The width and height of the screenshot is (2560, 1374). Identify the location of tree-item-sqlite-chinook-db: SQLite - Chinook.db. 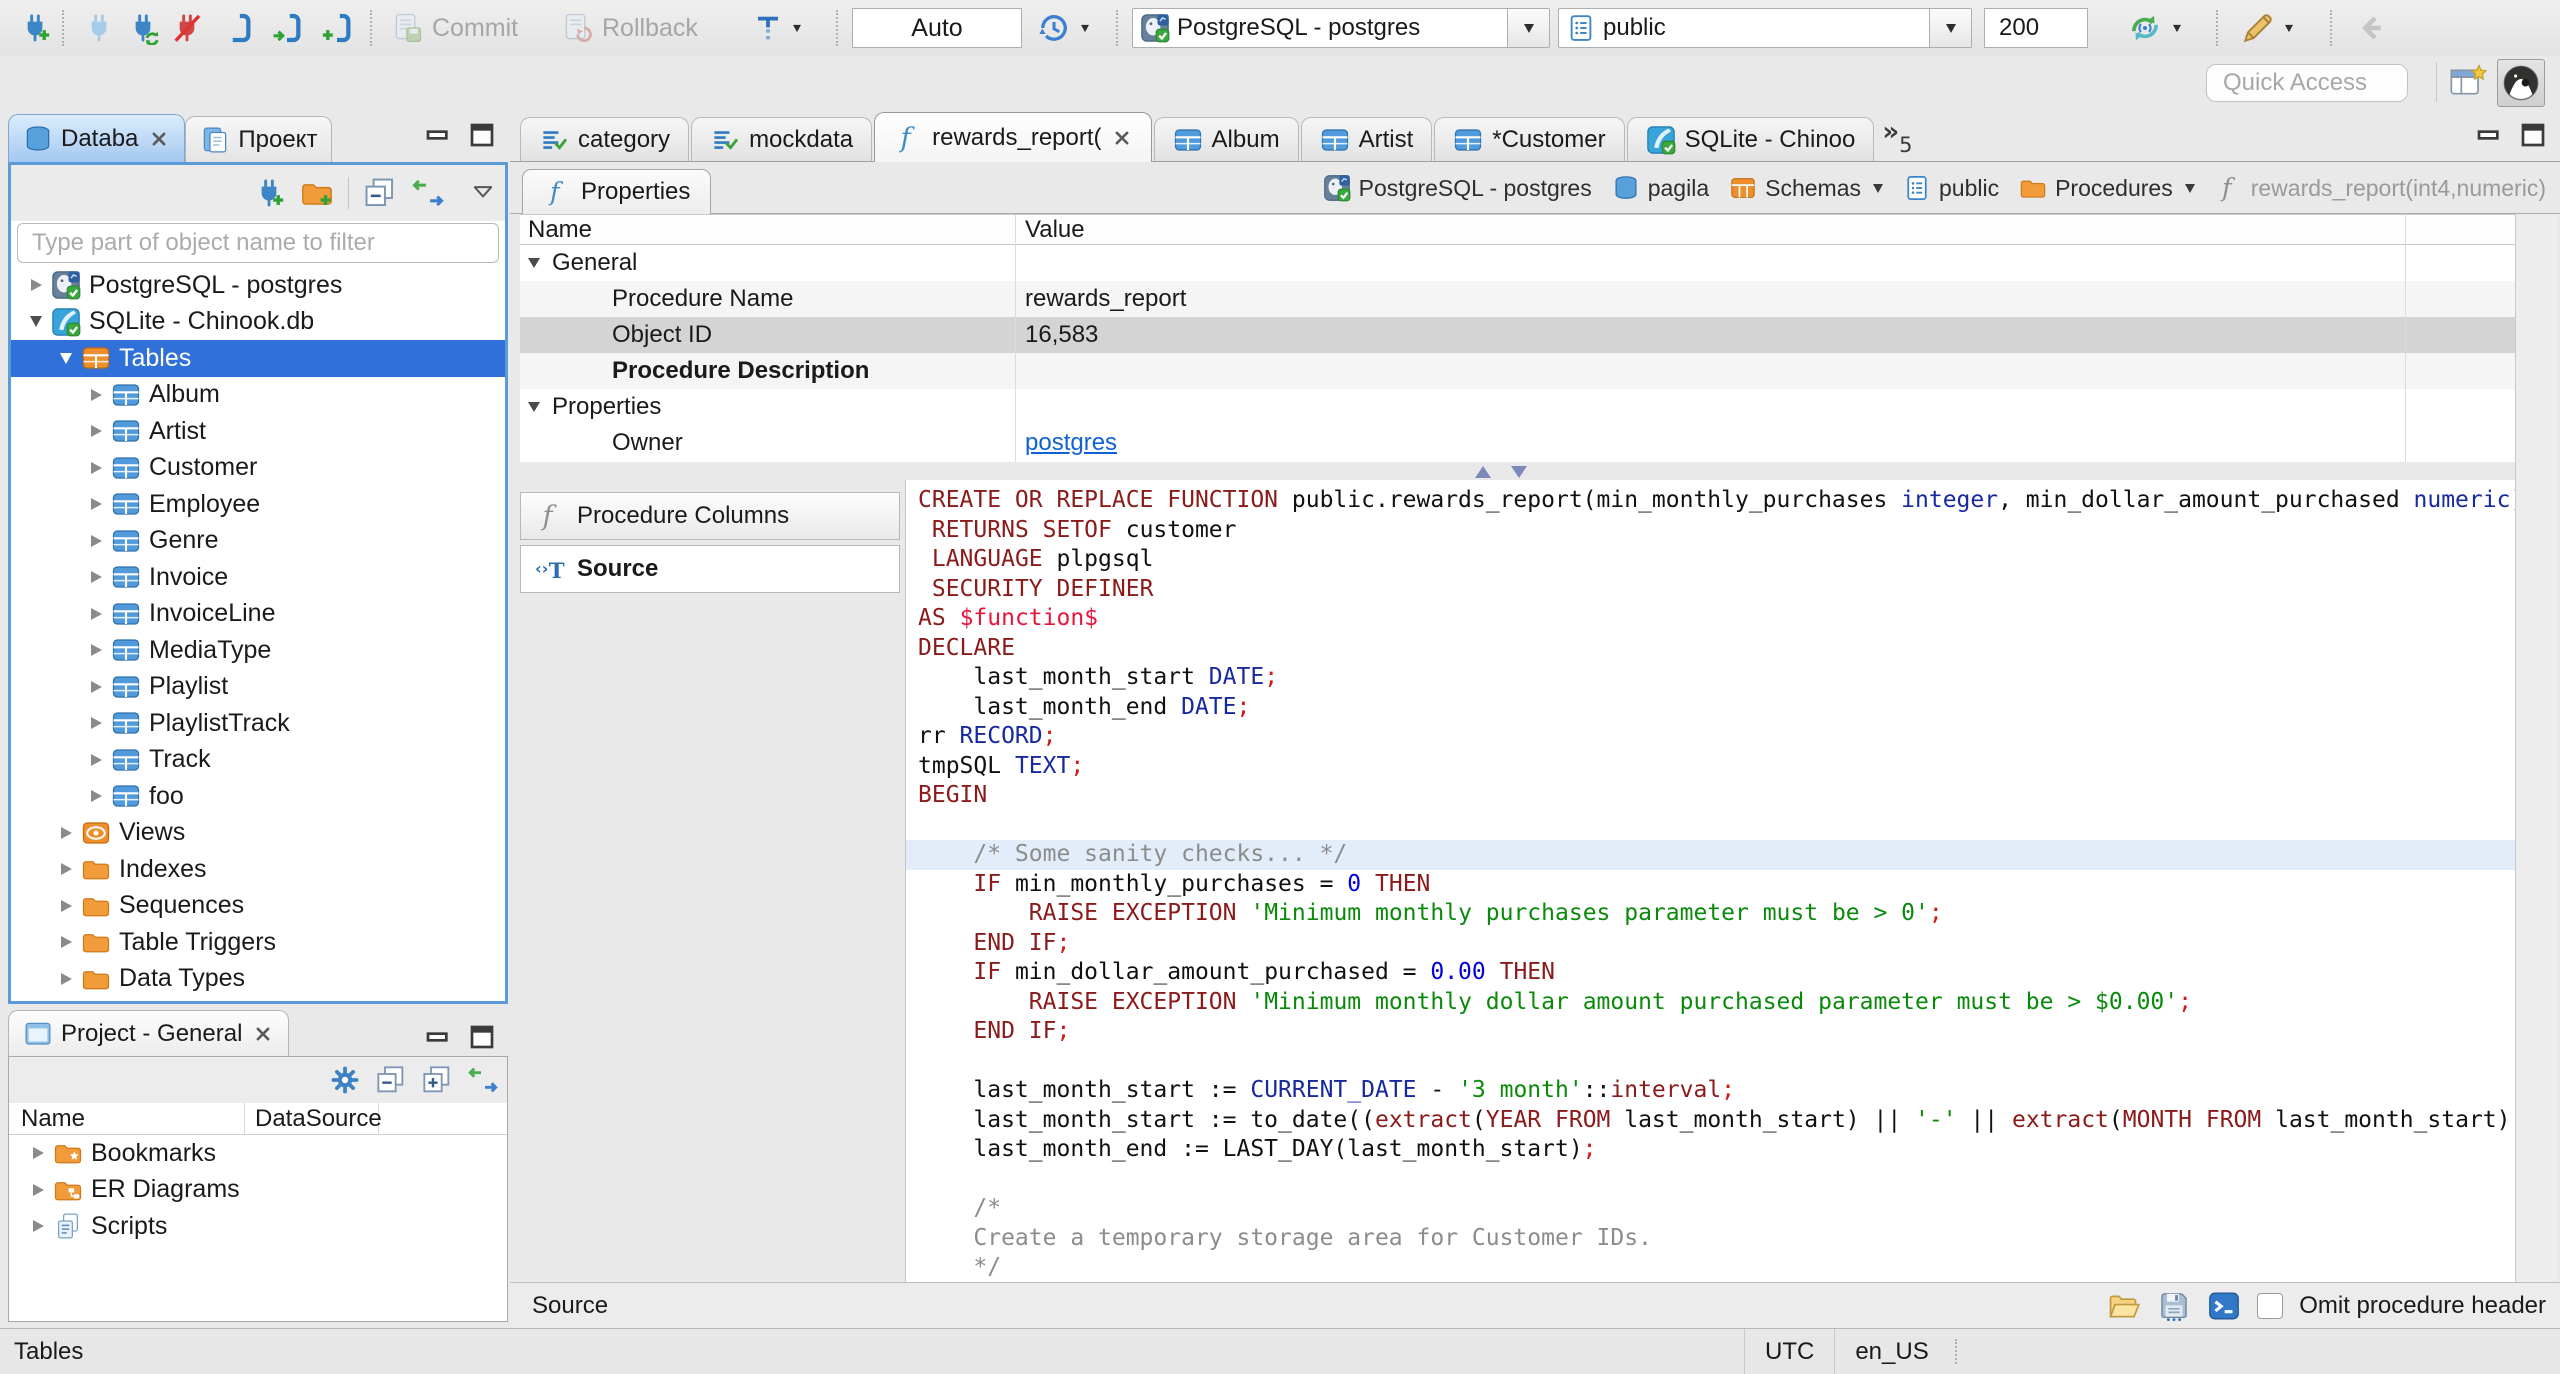
(258, 322).